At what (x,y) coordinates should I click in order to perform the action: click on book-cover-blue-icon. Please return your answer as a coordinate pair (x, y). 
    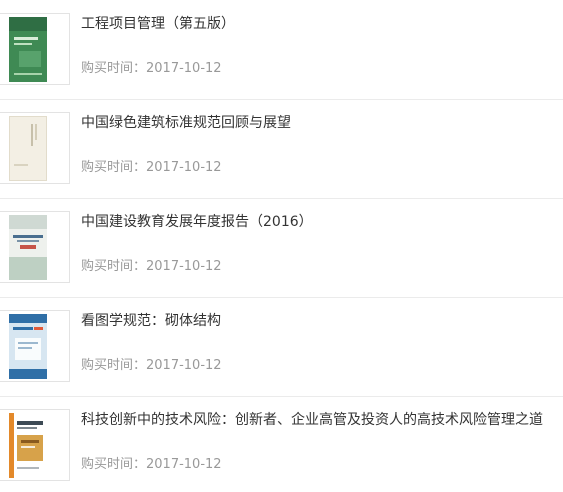
    Looking at the image, I should click on (28, 346).